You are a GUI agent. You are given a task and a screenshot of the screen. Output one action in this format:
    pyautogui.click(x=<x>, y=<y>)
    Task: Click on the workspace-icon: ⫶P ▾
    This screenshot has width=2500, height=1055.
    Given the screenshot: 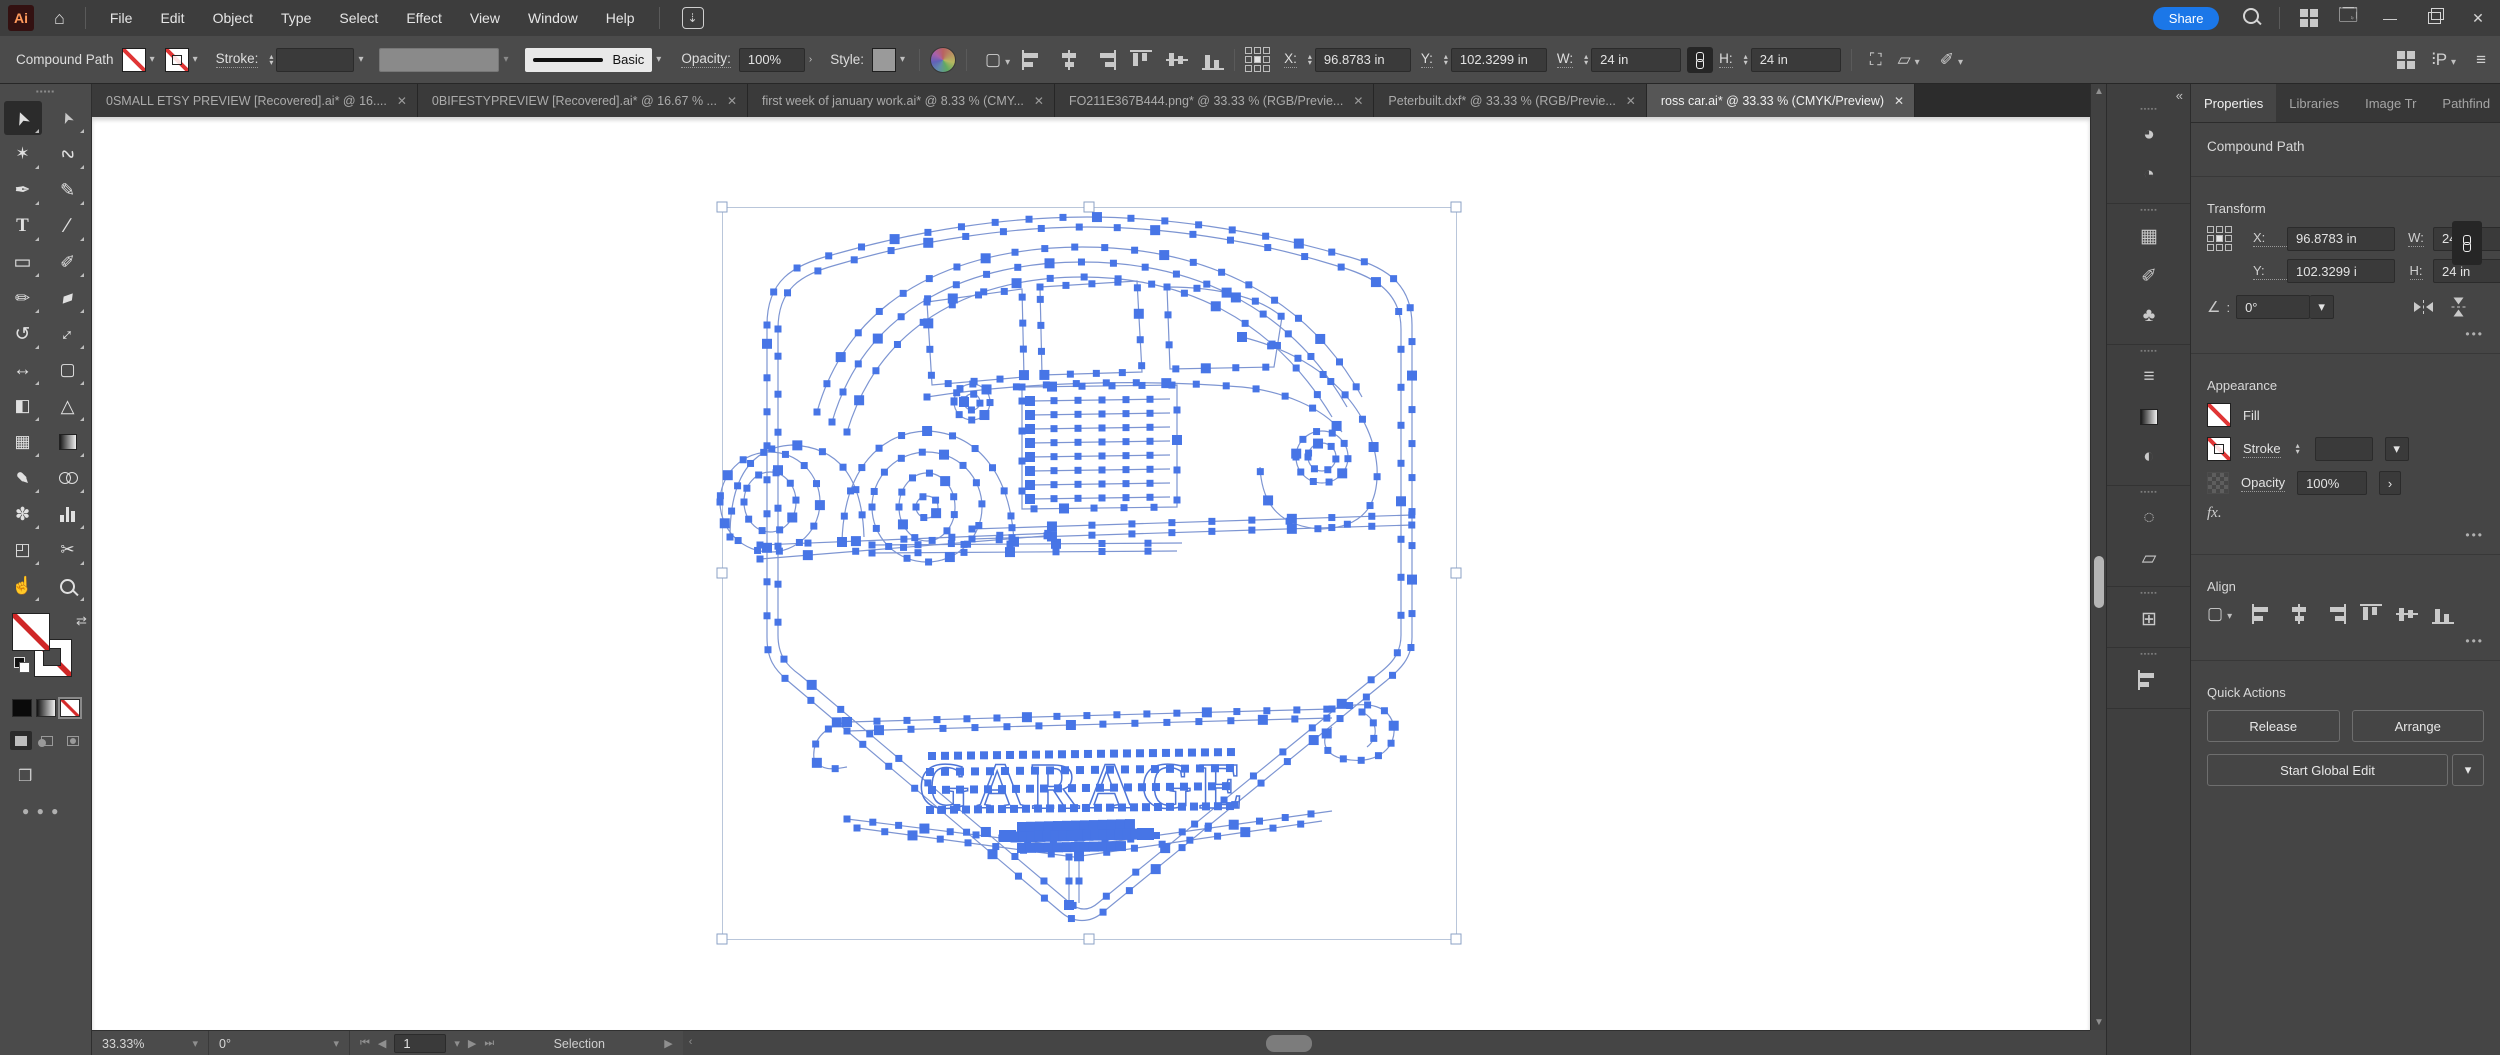 What is the action you would take?
    pyautogui.click(x=2445, y=60)
    